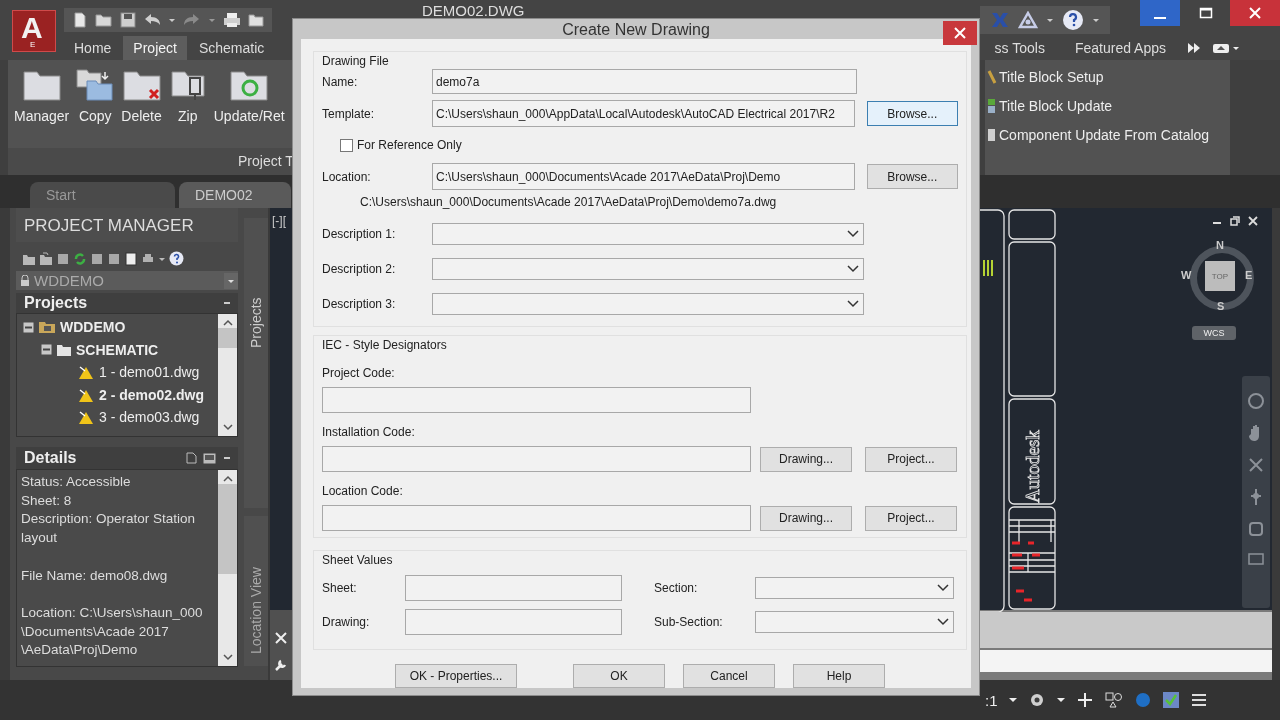  Describe the element at coordinates (636, 29) in the screenshot. I see `dialog-title: Create New Drawing` at that location.